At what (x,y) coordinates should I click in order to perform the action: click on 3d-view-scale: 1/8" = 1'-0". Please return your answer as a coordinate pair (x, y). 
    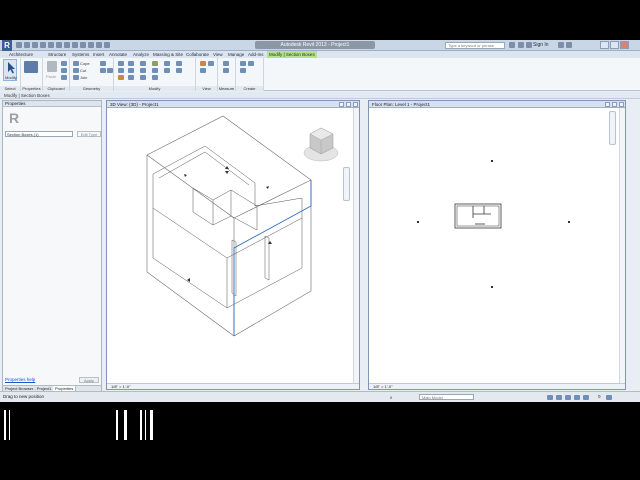
    Looking at the image, I should click on (121, 386).